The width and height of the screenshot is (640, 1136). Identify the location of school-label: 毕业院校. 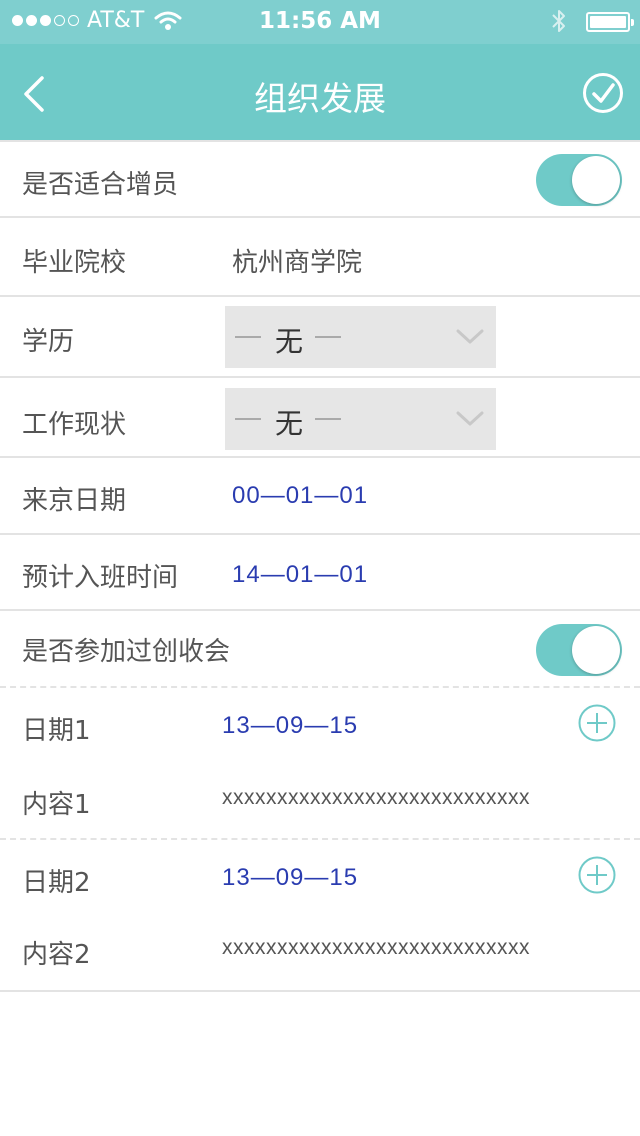
(74, 263).